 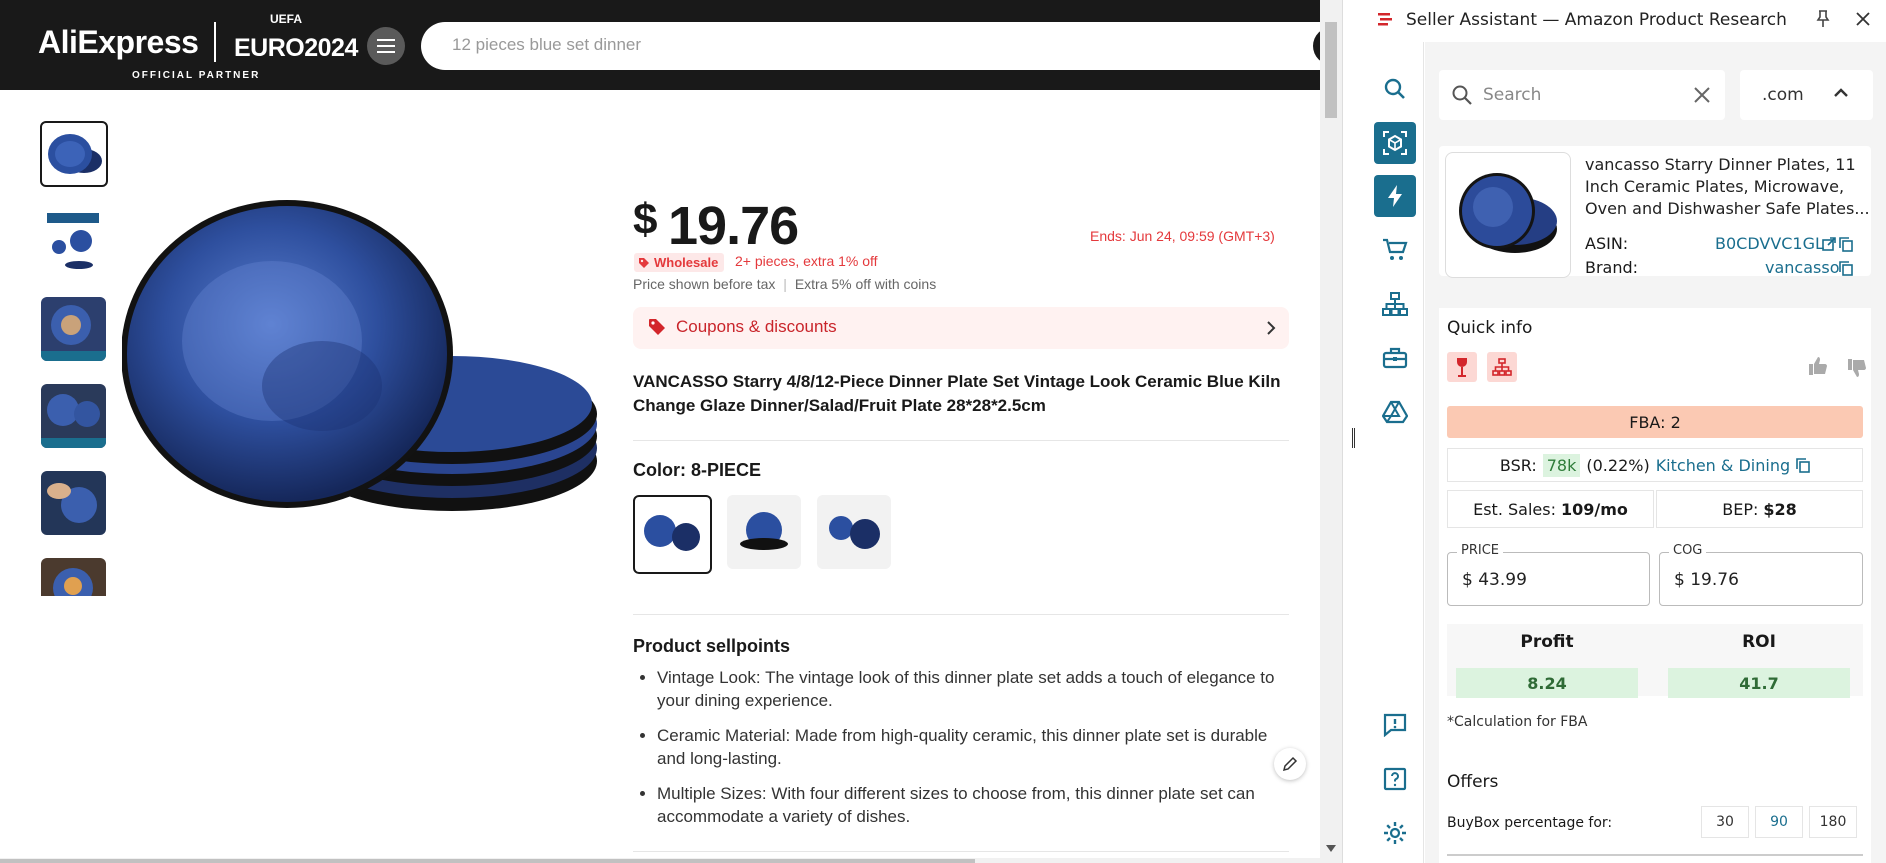 What do you see at coordinates (704, 284) in the screenshot?
I see `price-before-tax-text: Price shown before tax` at bounding box center [704, 284].